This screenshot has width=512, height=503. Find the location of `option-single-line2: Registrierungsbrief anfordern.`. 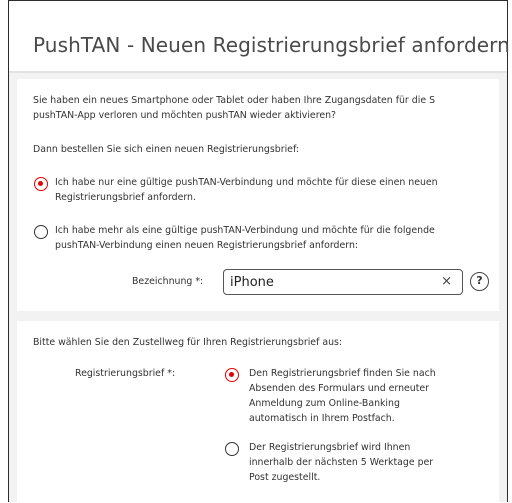

option-single-line2: Registrierungsbrief anfordern. is located at coordinates (125, 197).